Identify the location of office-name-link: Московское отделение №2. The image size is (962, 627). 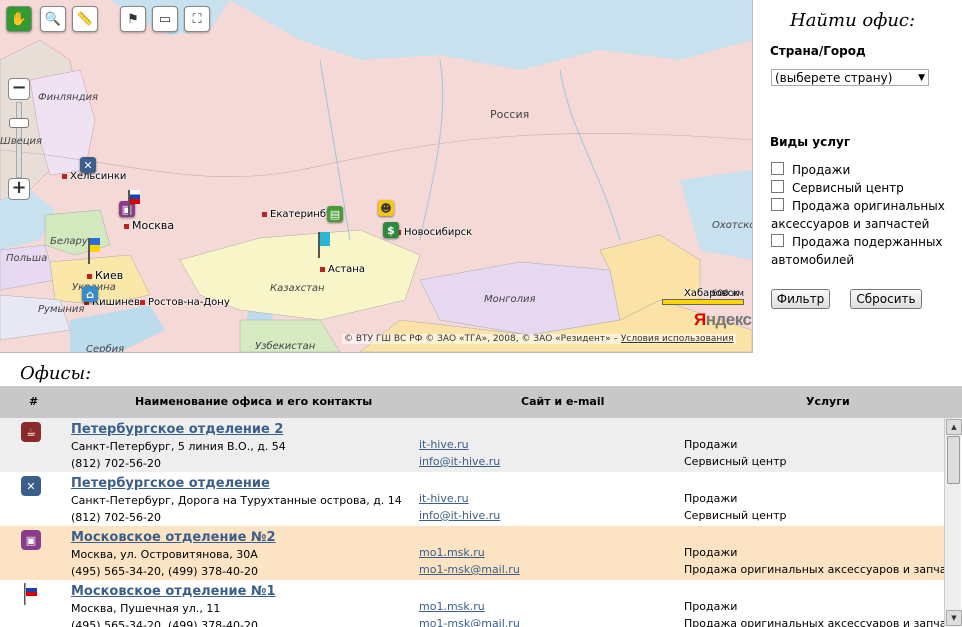
(173, 537).